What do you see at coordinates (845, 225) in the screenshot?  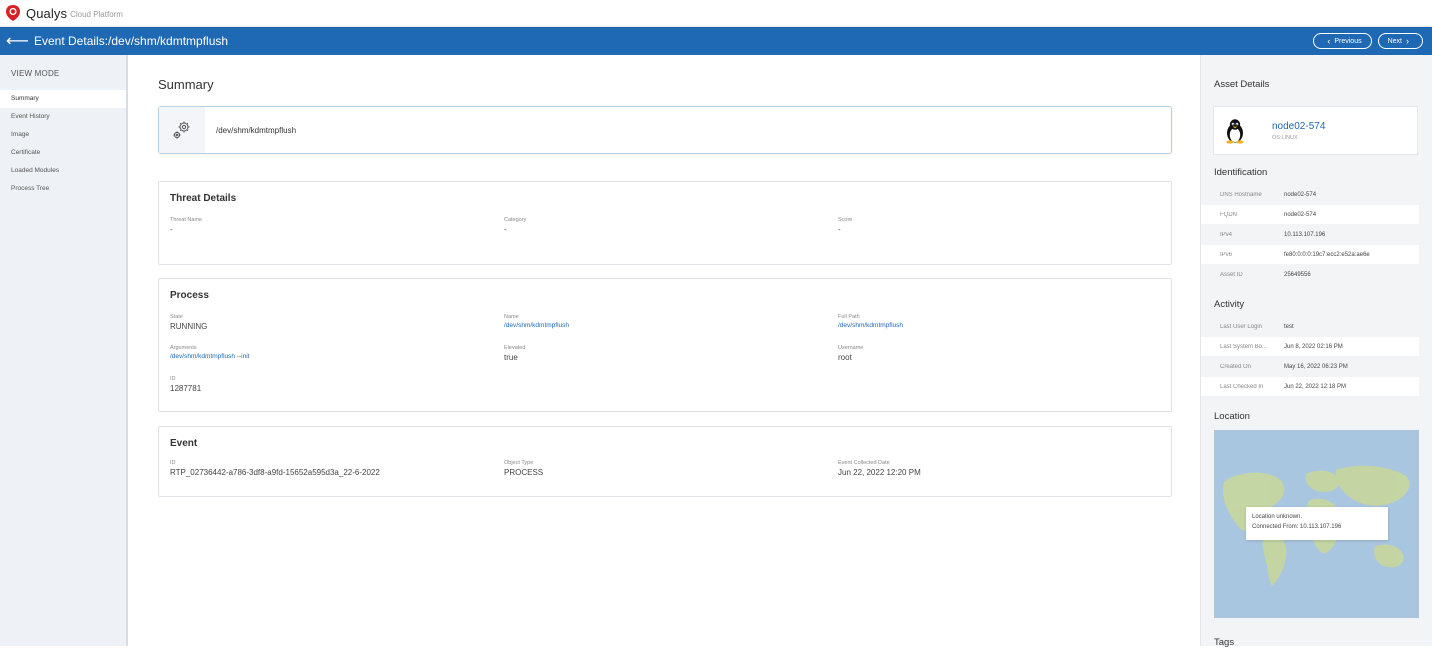 I see `score-field: Score -` at bounding box center [845, 225].